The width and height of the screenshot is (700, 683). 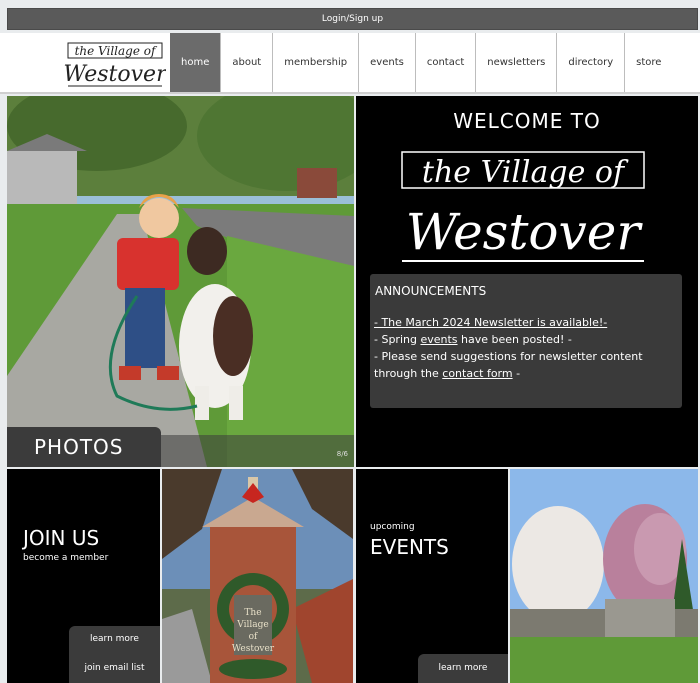 I want to click on join-buttons: learn more join email list, so click(x=114, y=654).